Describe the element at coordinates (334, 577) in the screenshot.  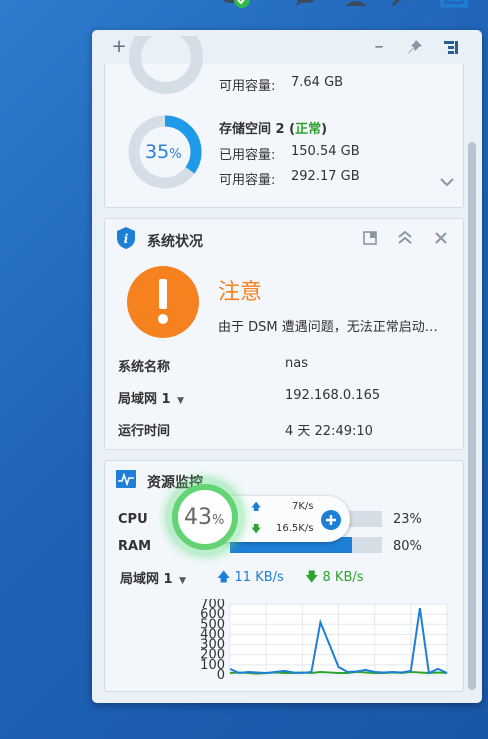
I see `download-rate: 🡇 8 KB/s` at that location.